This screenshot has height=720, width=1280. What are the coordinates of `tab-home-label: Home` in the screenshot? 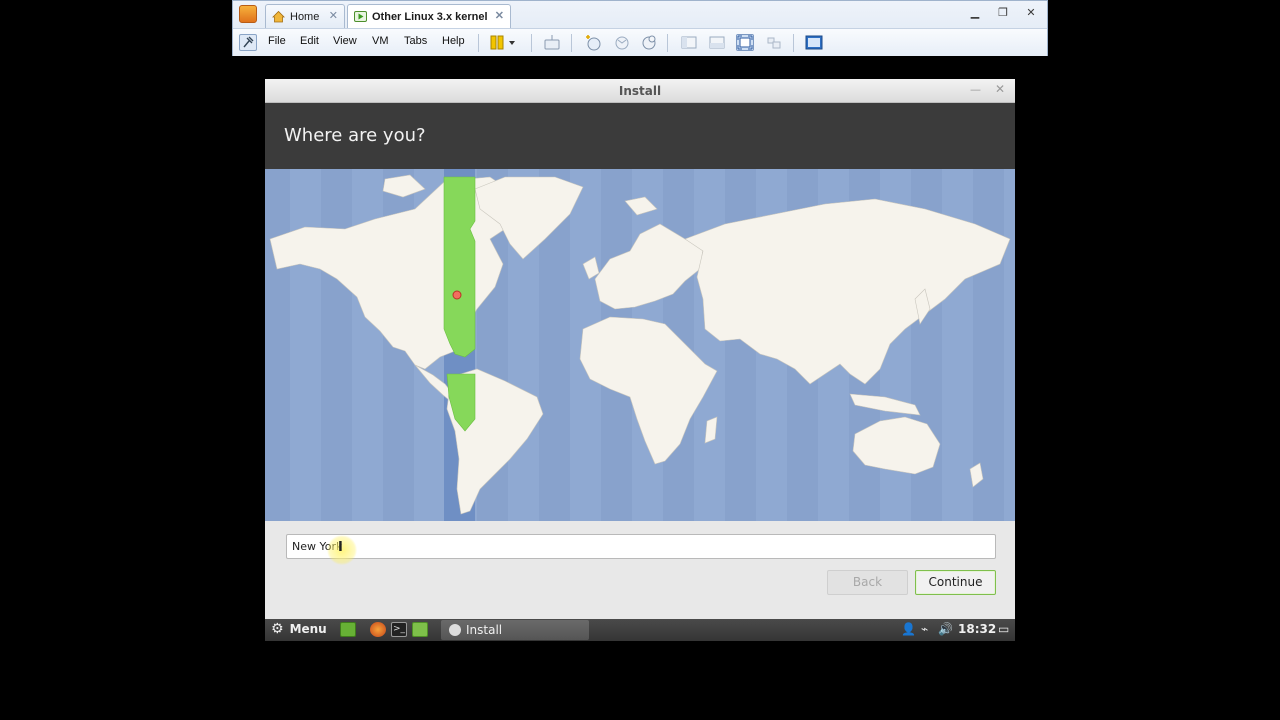 It's located at (305, 16).